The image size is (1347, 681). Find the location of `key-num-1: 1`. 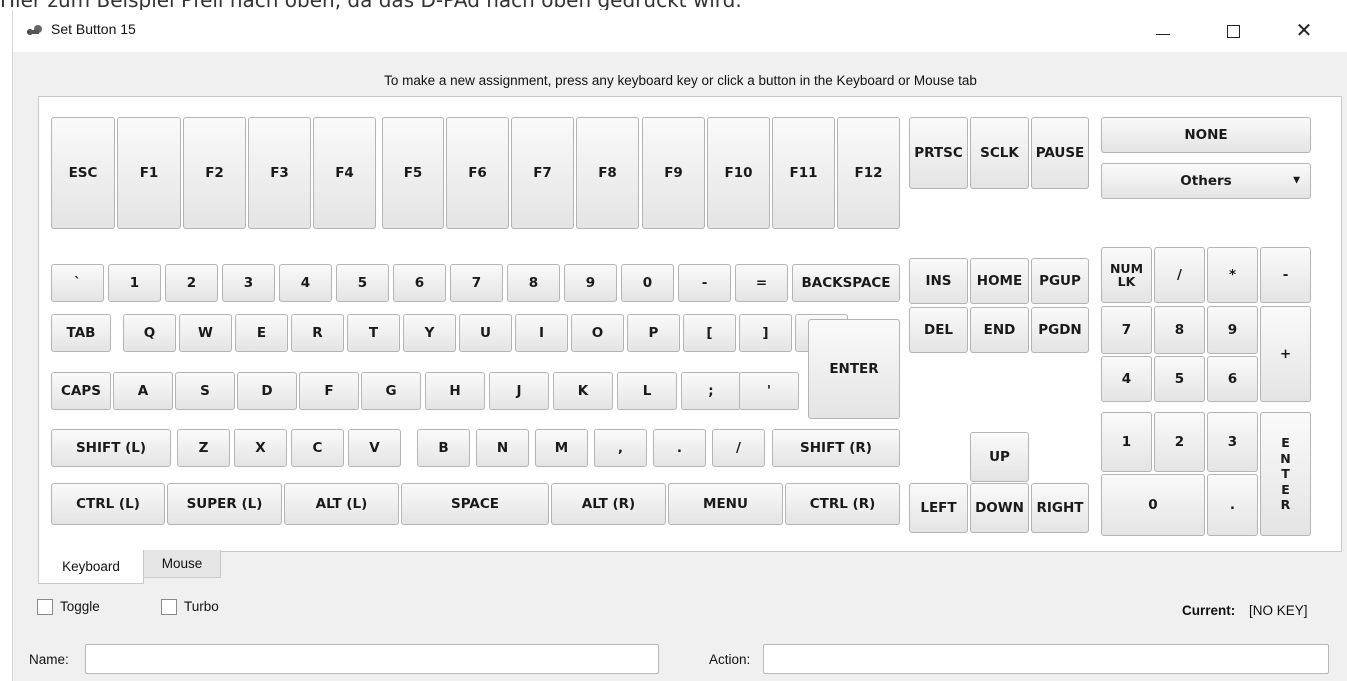

key-num-1: 1 is located at coordinates (1126, 442).